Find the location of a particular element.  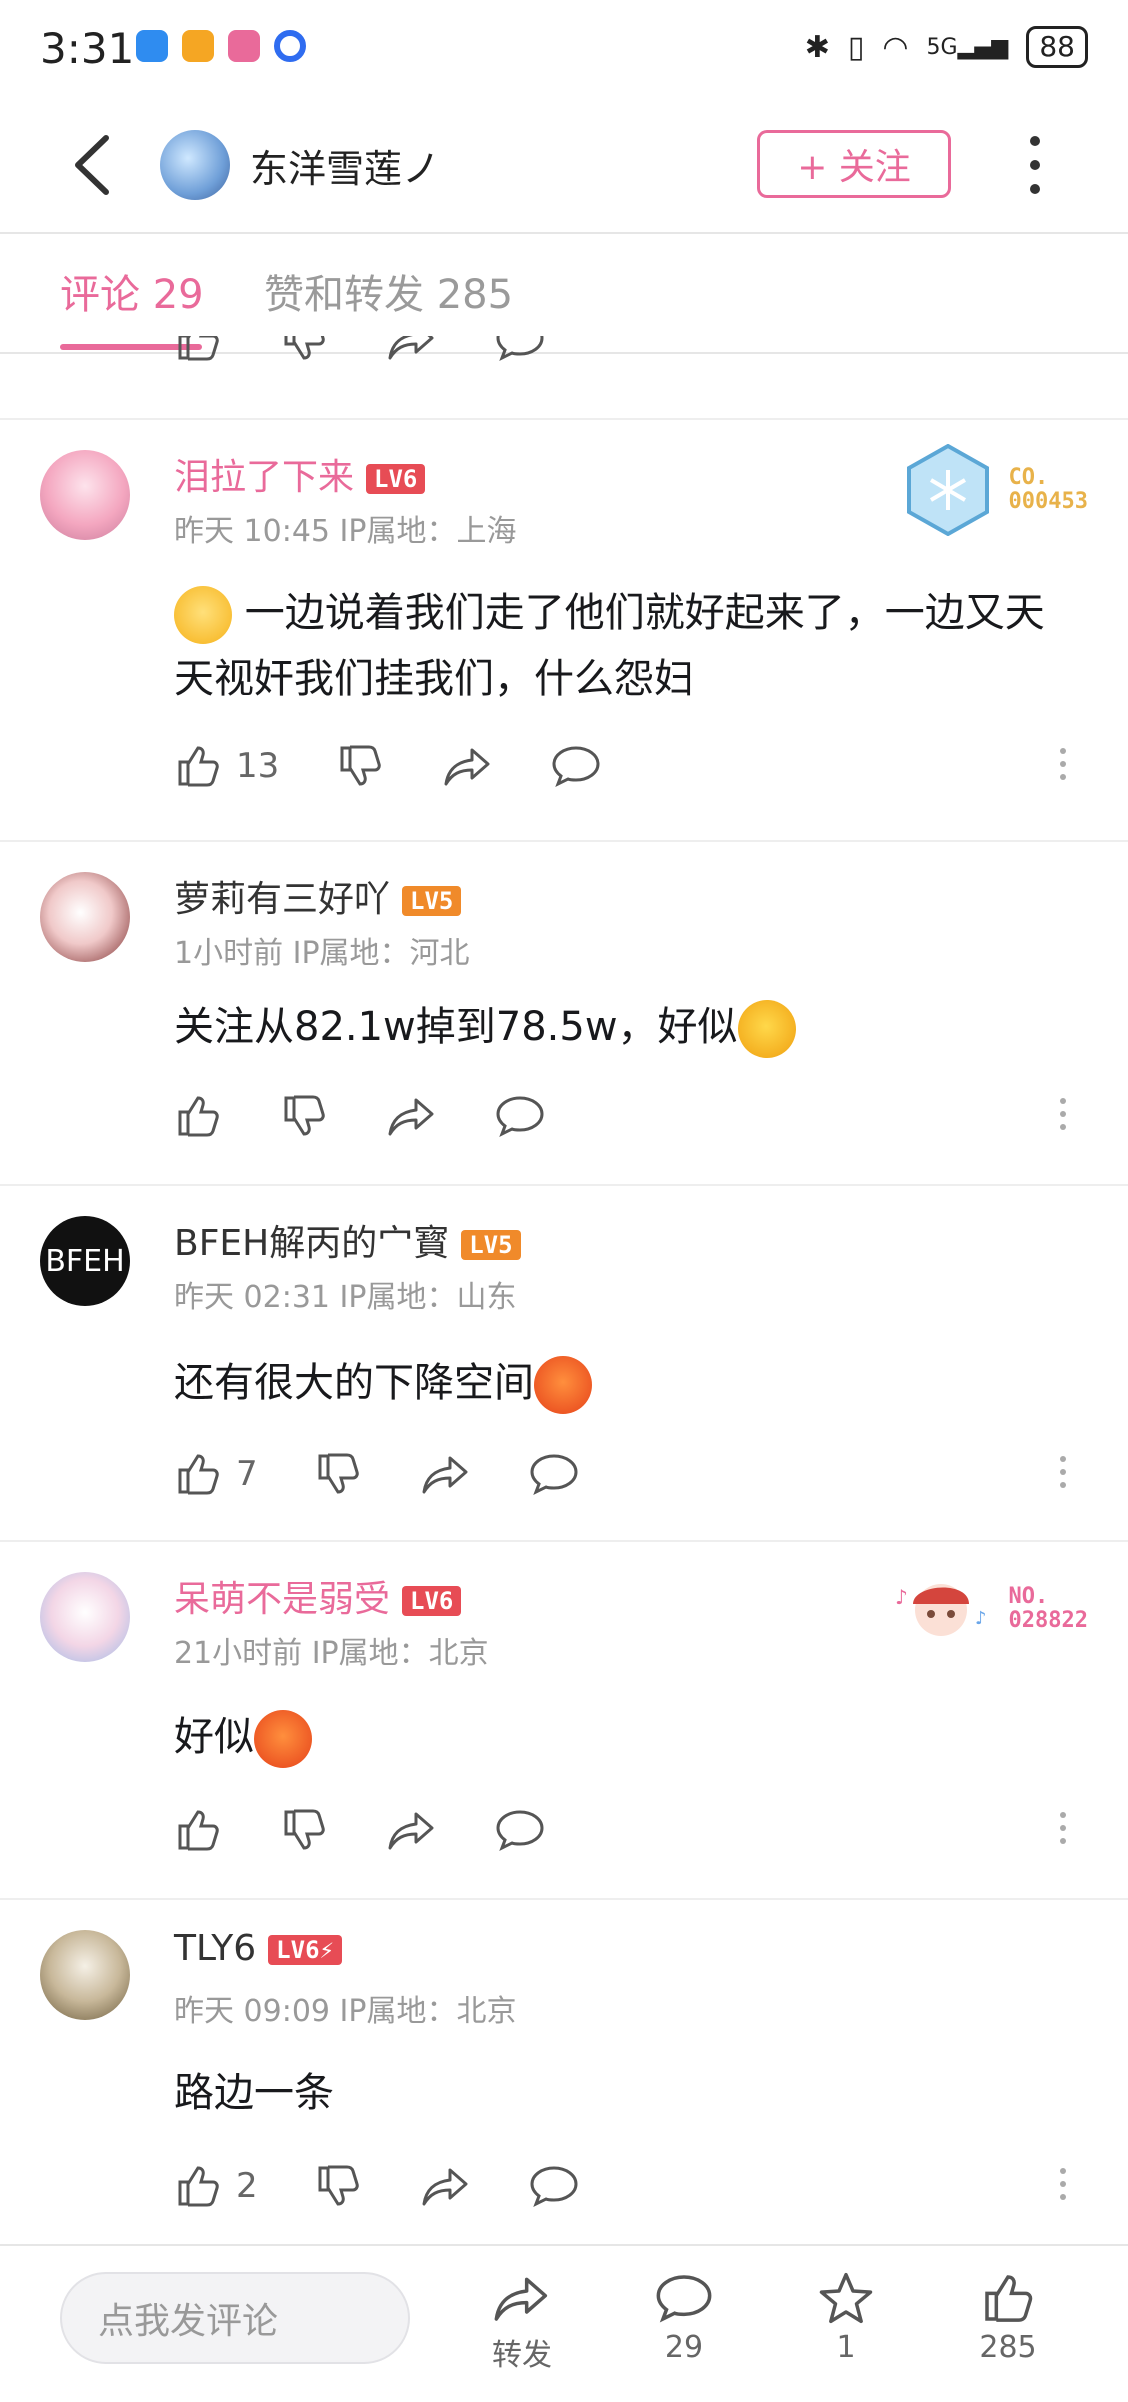

follow-button: + 关注 is located at coordinates (854, 164).